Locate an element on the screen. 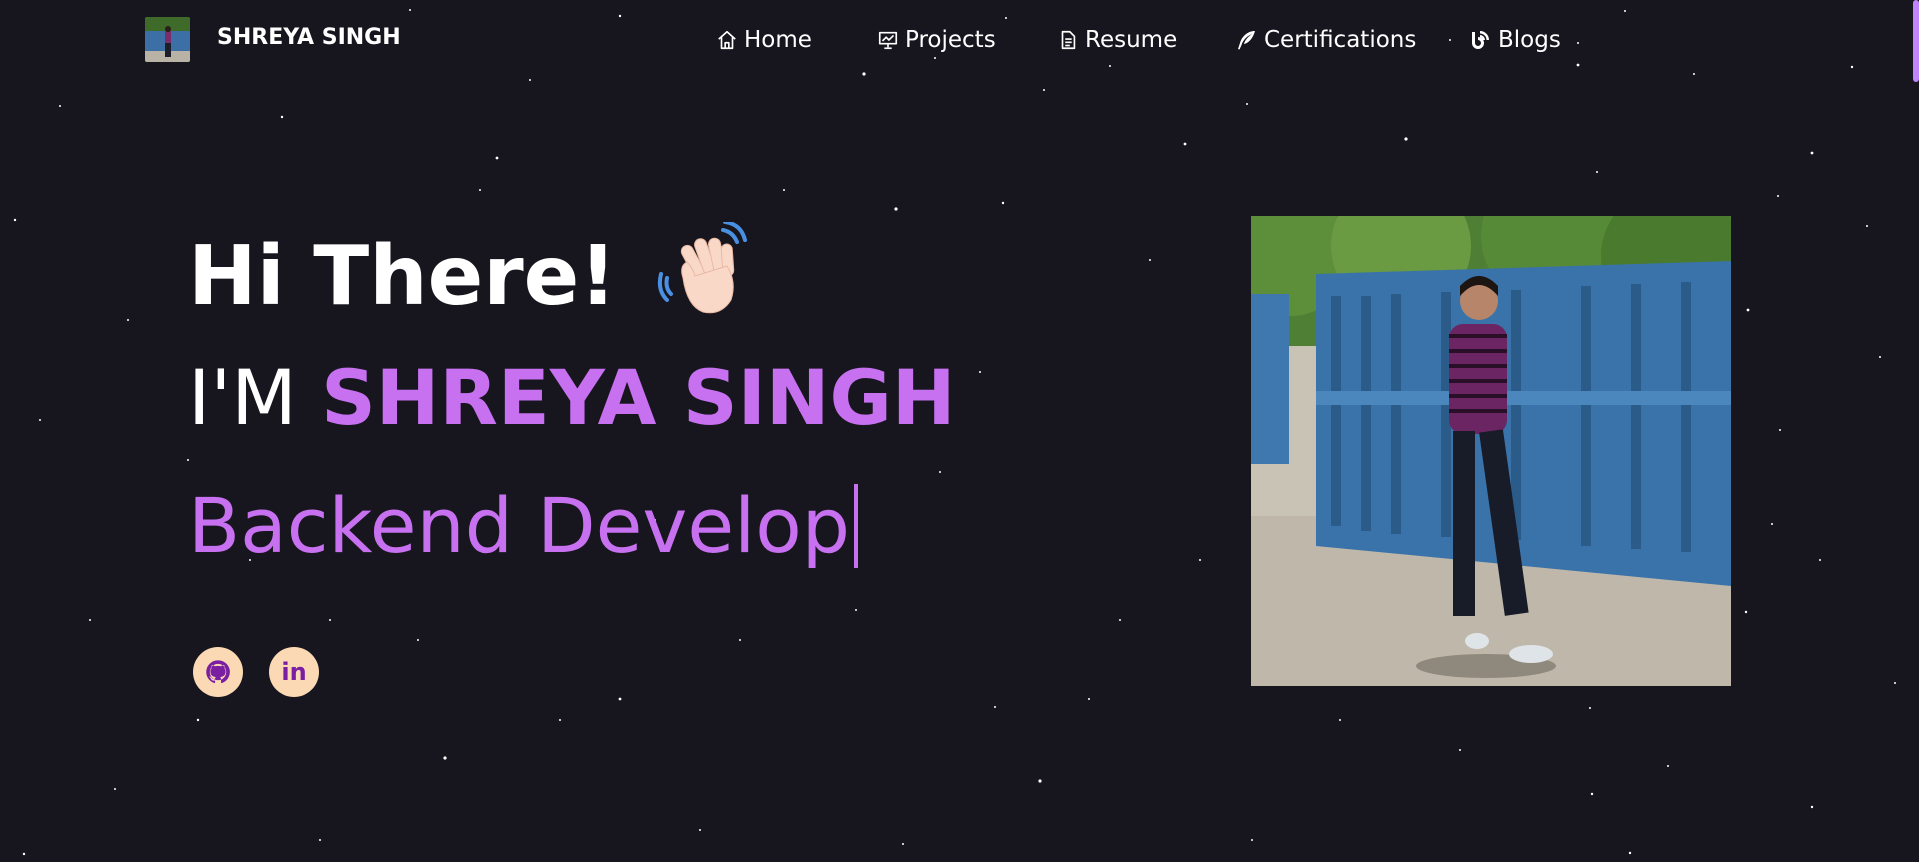  nav-home: Home is located at coordinates (764, 40).